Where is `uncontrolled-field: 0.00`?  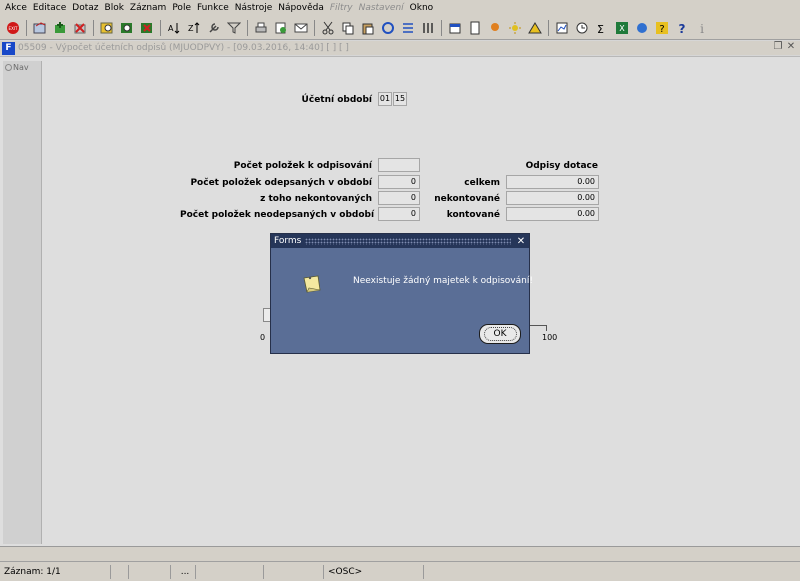 uncontrolled-field: 0.00 is located at coordinates (552, 198).